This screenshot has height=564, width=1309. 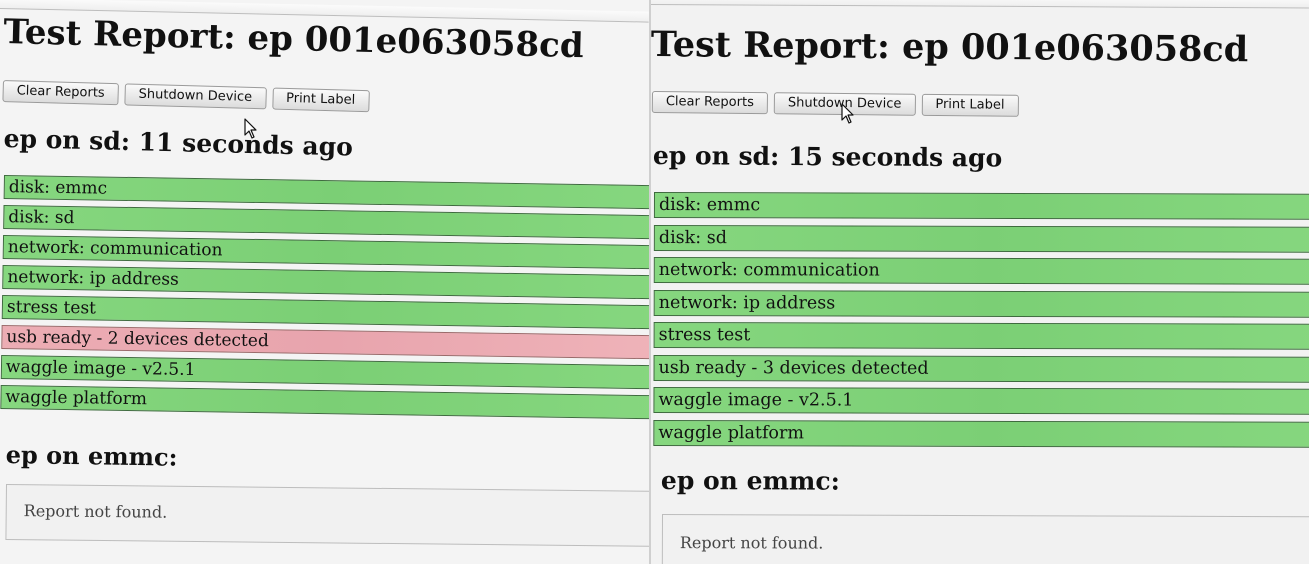 What do you see at coordinates (178, 143) in the screenshot?
I see `sd-report-heading: ep on sd: 11 seconds ago` at bounding box center [178, 143].